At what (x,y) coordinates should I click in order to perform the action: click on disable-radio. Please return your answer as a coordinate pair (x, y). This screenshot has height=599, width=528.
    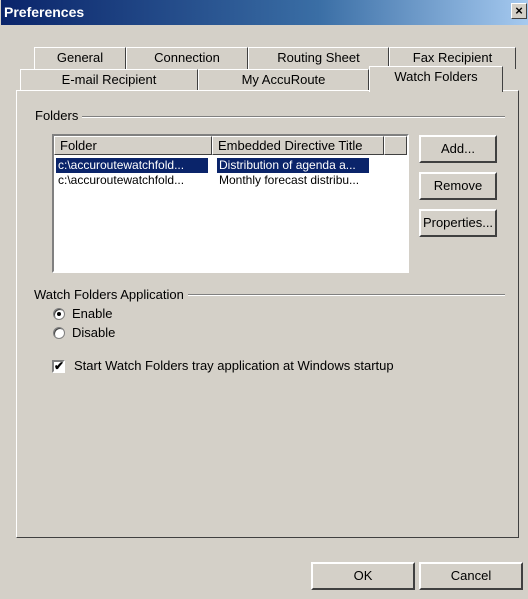
    Looking at the image, I should click on (59, 333).